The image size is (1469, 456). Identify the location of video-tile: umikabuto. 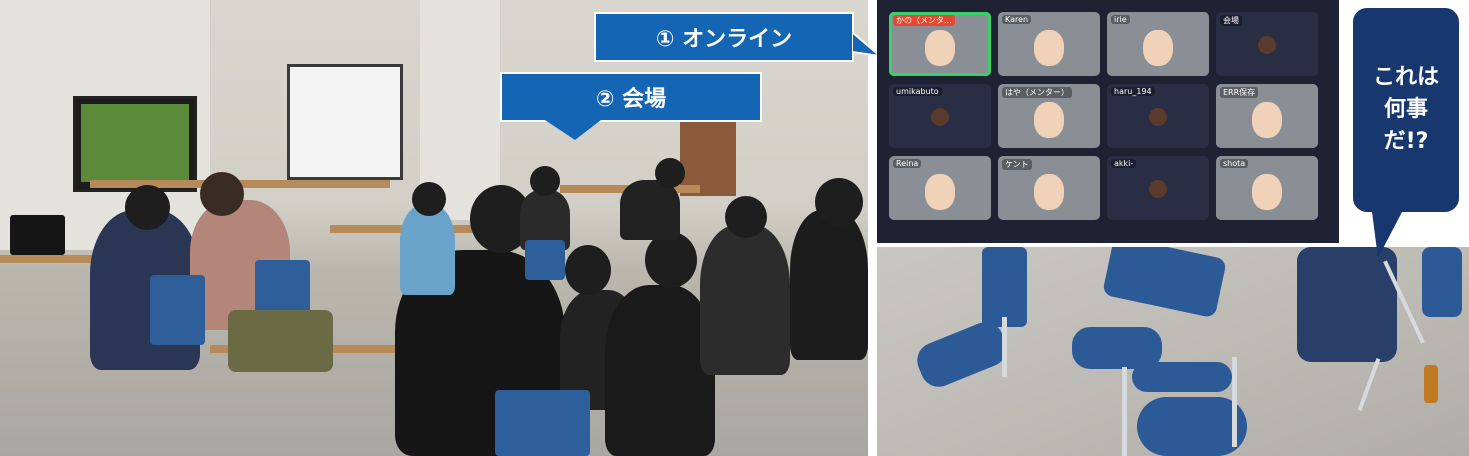
(940, 116).